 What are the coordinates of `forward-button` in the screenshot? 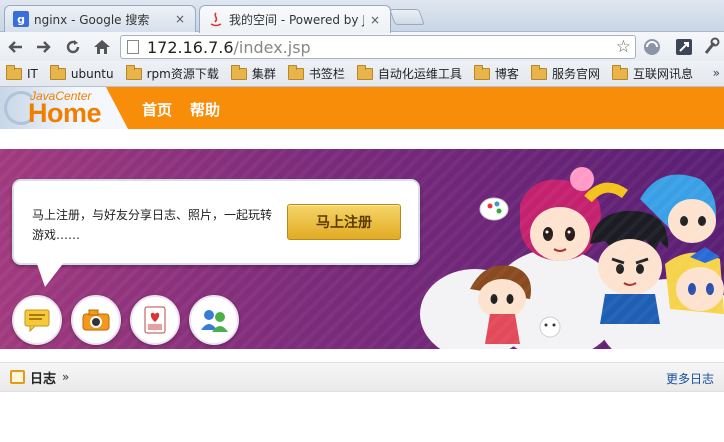 It's located at (44, 47).